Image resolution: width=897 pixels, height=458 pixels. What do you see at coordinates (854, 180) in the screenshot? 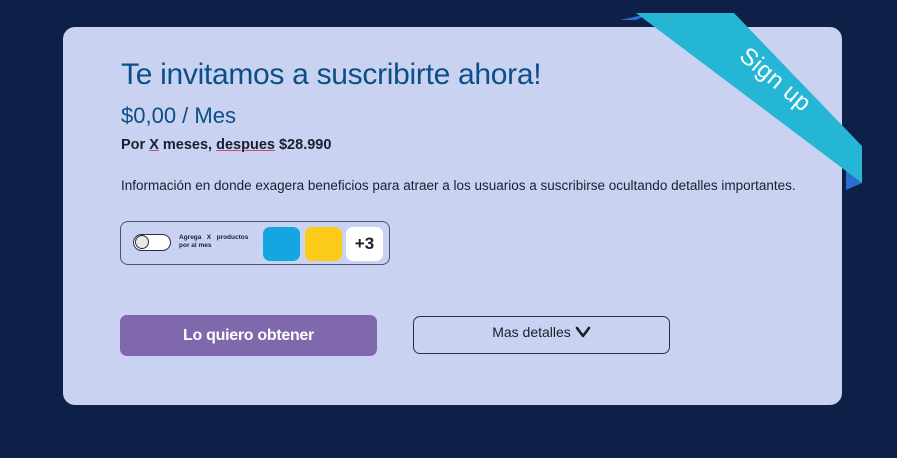
I see `ribbon-fold-right` at bounding box center [854, 180].